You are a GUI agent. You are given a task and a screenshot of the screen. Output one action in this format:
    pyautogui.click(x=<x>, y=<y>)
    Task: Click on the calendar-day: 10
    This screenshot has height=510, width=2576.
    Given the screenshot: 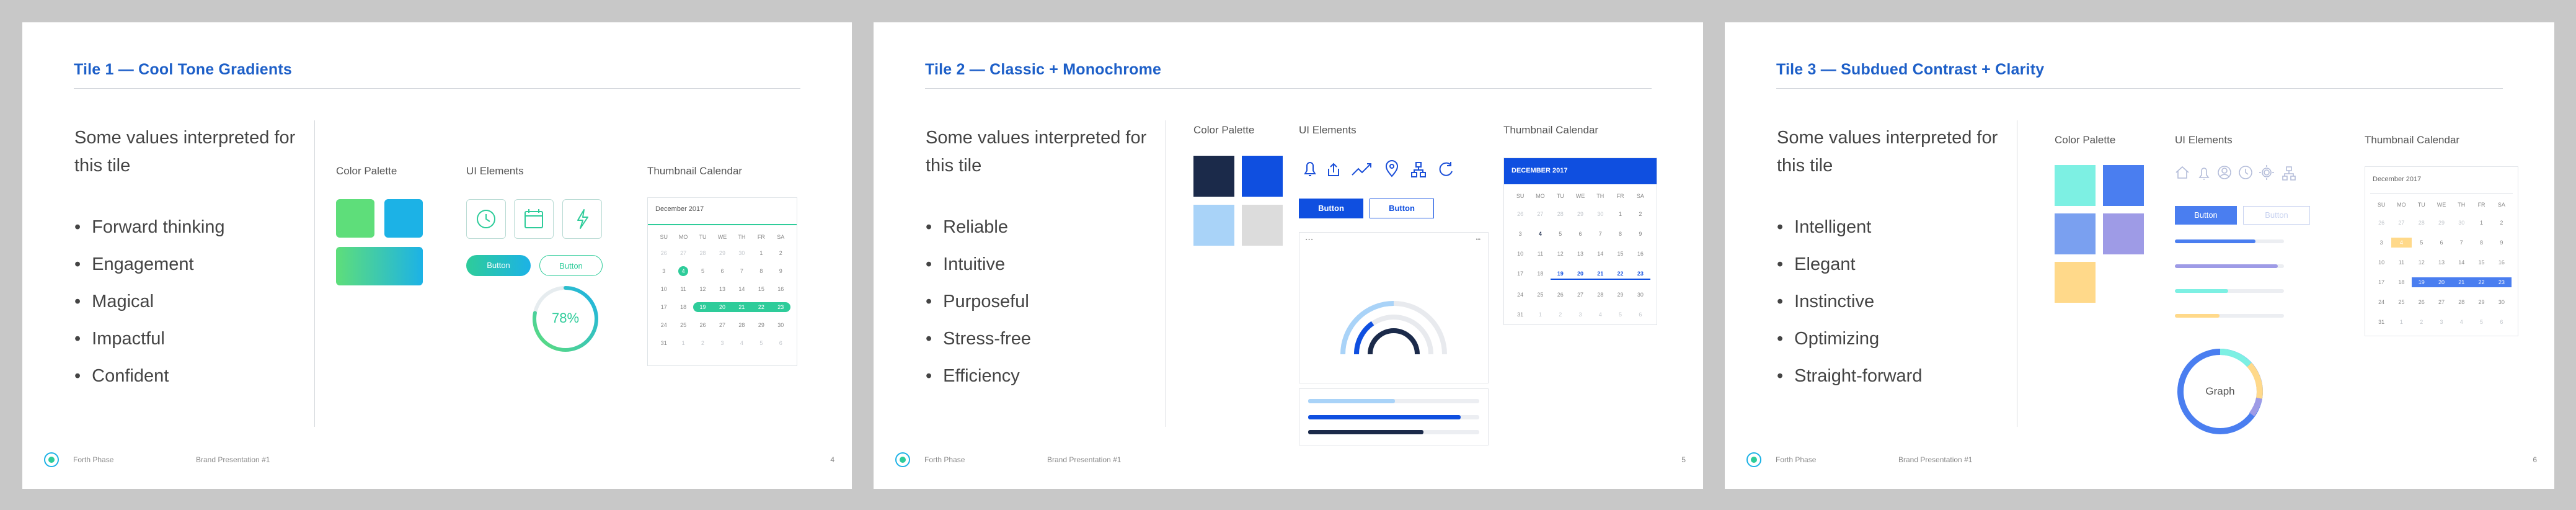 What is the action you would take?
    pyautogui.click(x=1520, y=254)
    